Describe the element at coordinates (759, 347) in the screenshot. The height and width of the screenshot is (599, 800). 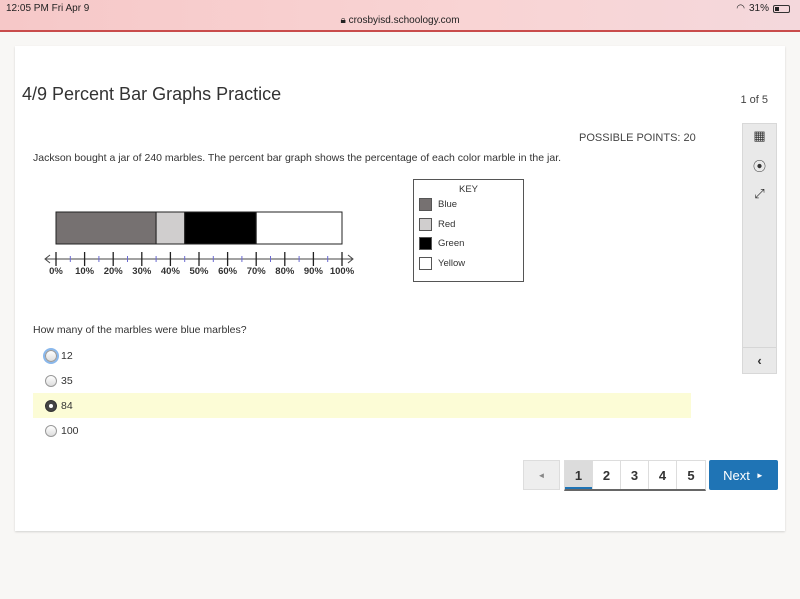
I see `divider` at that location.